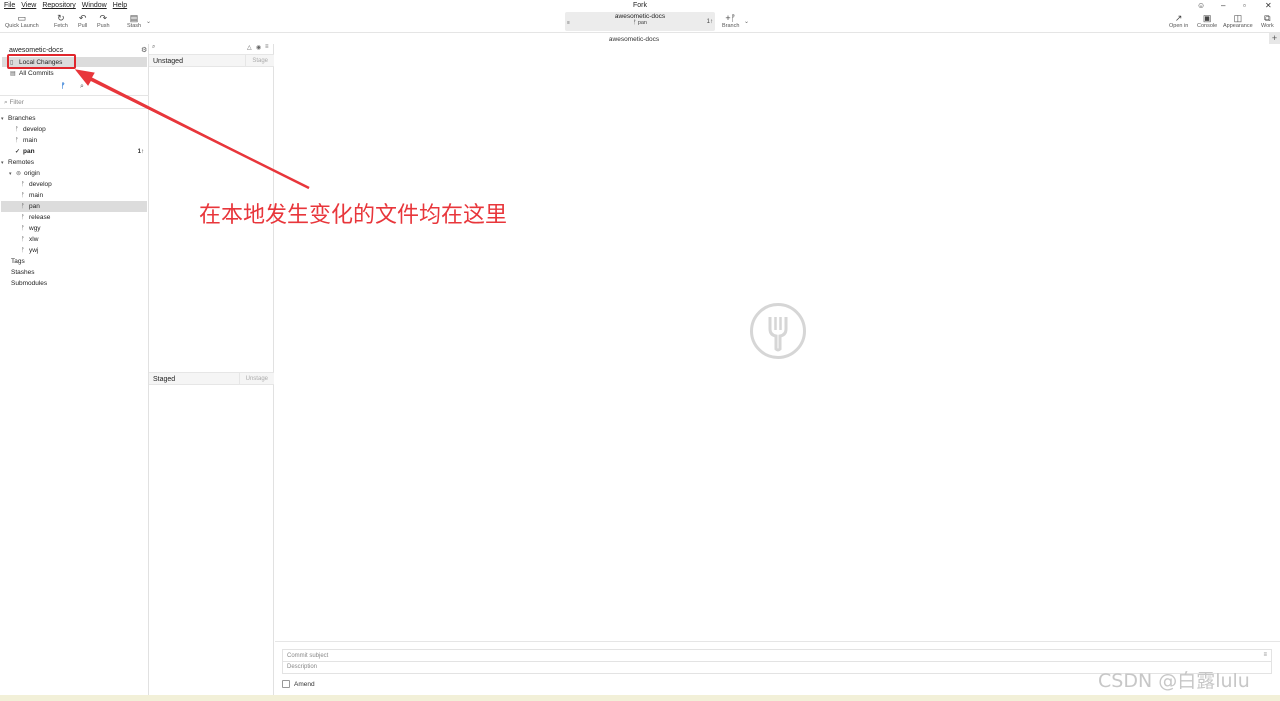 The image size is (1280, 701). What do you see at coordinates (640, 16) in the screenshot?
I see `repo-name: awesometic-docs` at bounding box center [640, 16].